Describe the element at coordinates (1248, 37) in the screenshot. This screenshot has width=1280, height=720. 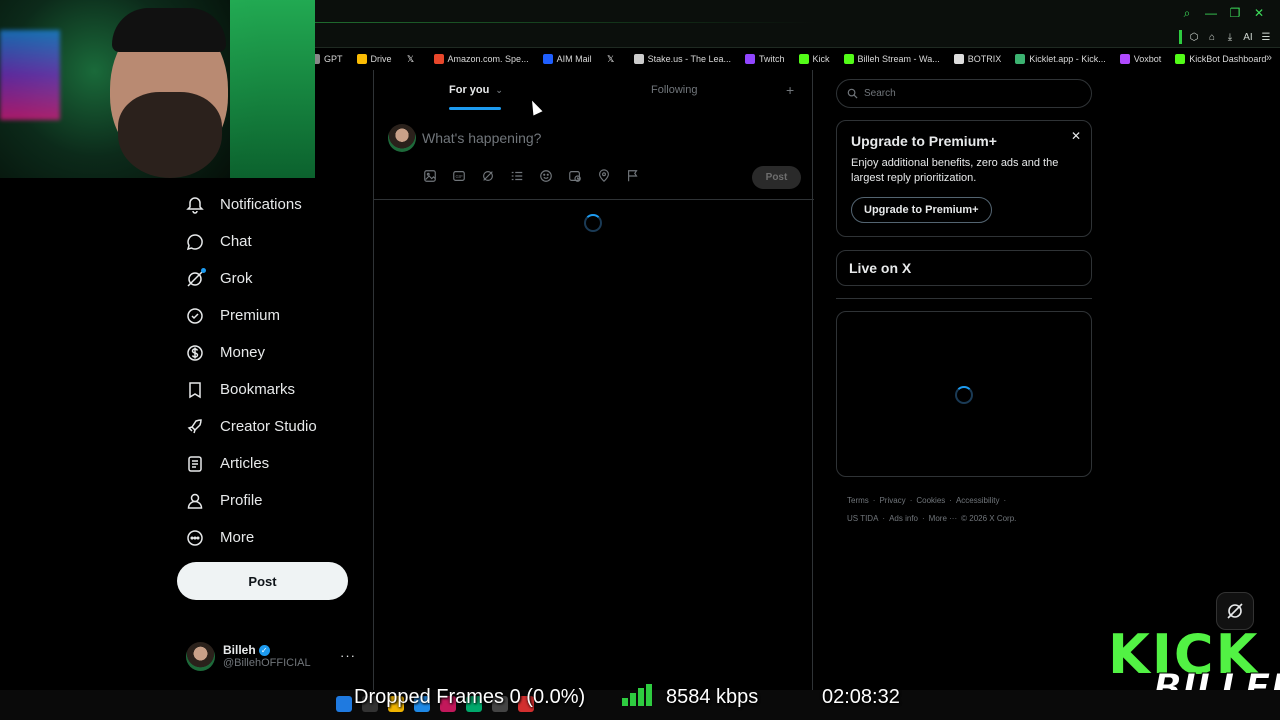
I see `ai-icon: AI` at that location.